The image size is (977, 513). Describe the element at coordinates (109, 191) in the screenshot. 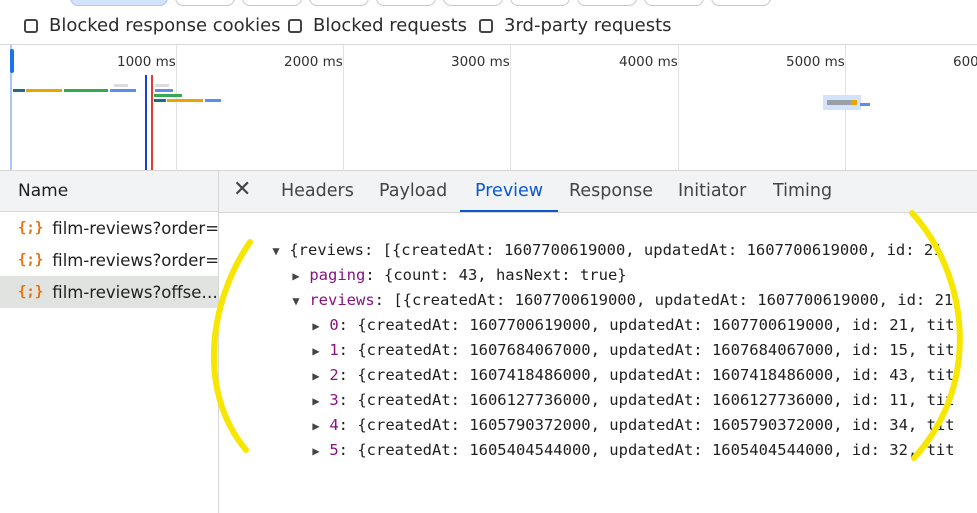

I see `name-column-header: Name` at that location.